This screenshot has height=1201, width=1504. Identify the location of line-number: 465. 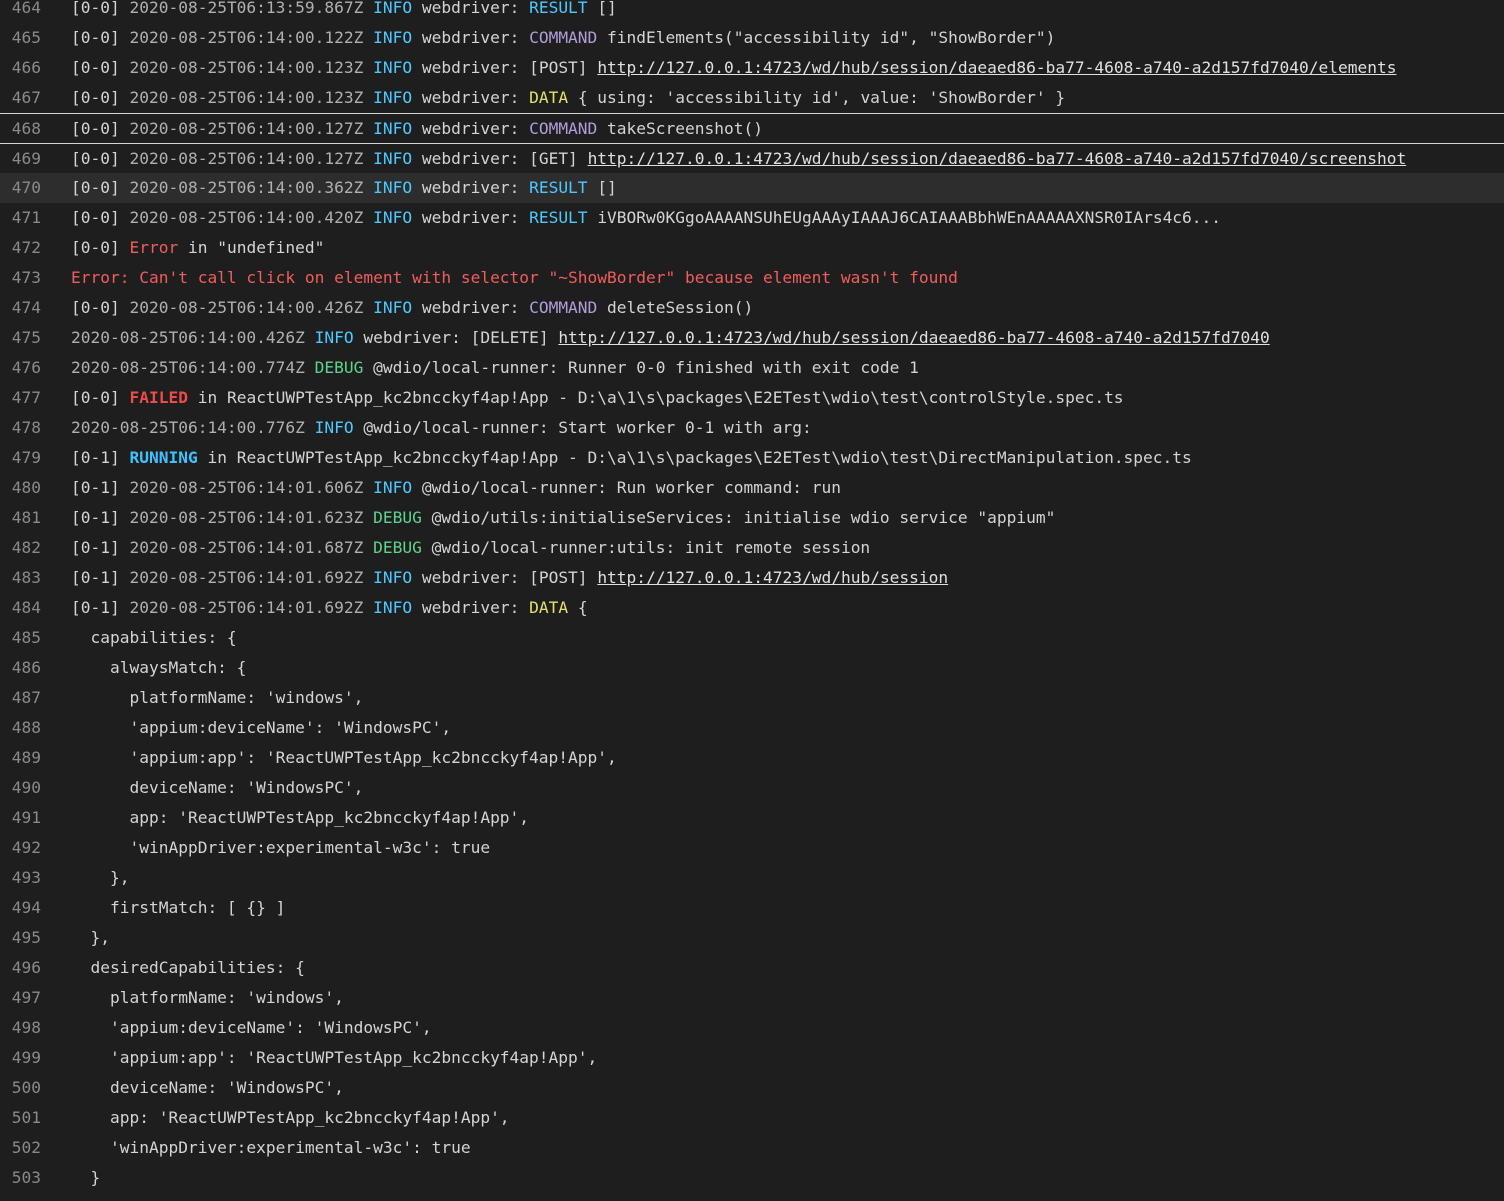
(20, 38).